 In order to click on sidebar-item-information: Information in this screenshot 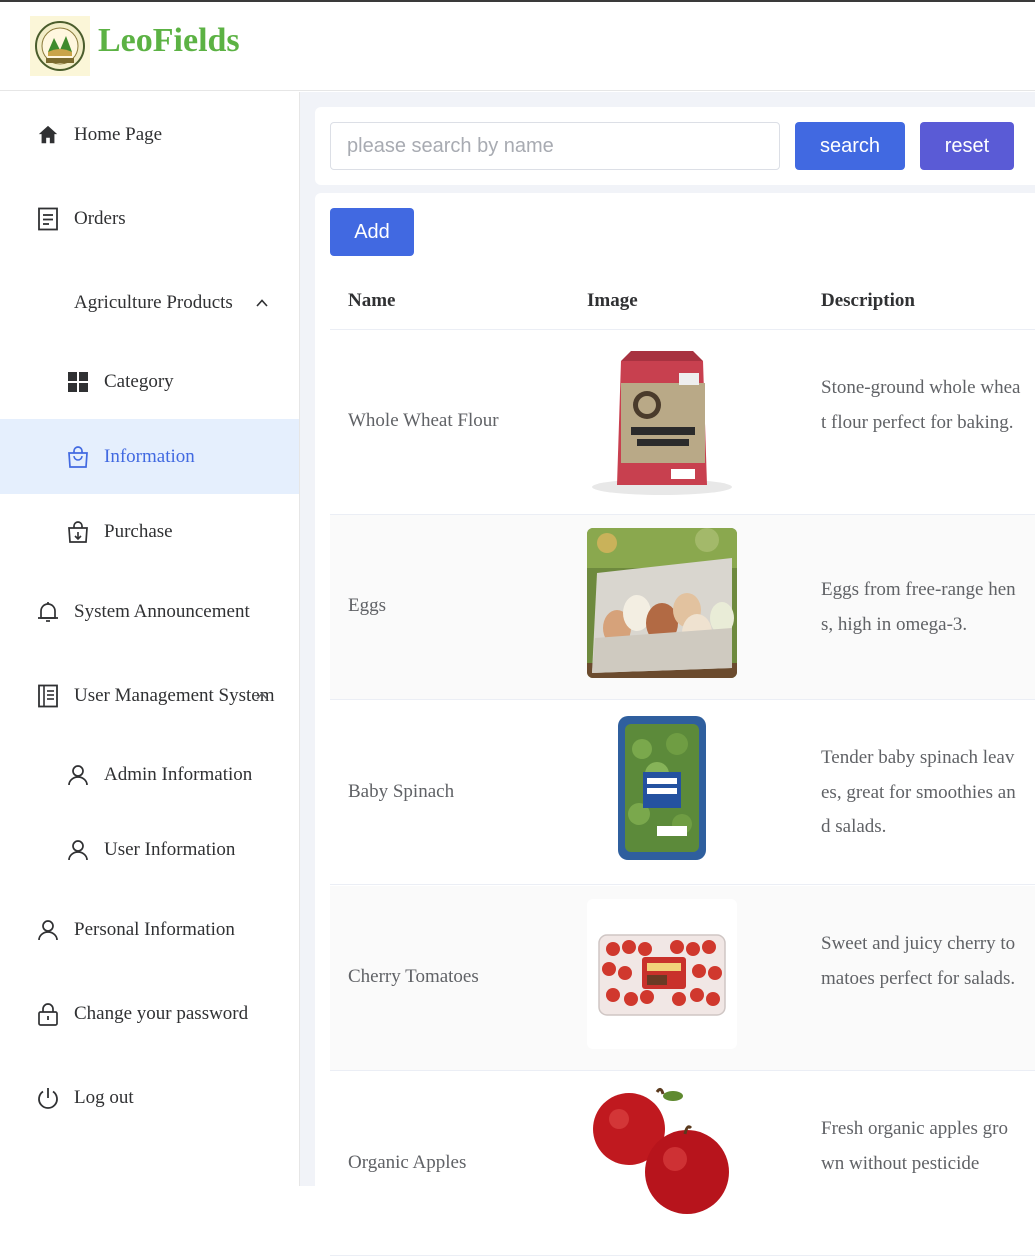, I will do `click(149, 456)`.